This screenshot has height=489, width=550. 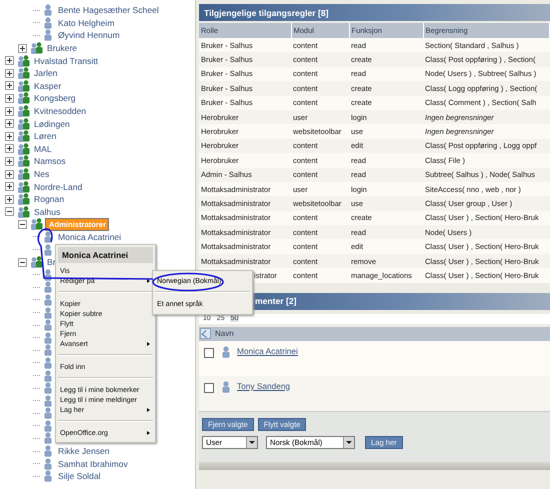 What do you see at coordinates (205, 334) in the screenshot?
I see `invert-selection-icon` at bounding box center [205, 334].